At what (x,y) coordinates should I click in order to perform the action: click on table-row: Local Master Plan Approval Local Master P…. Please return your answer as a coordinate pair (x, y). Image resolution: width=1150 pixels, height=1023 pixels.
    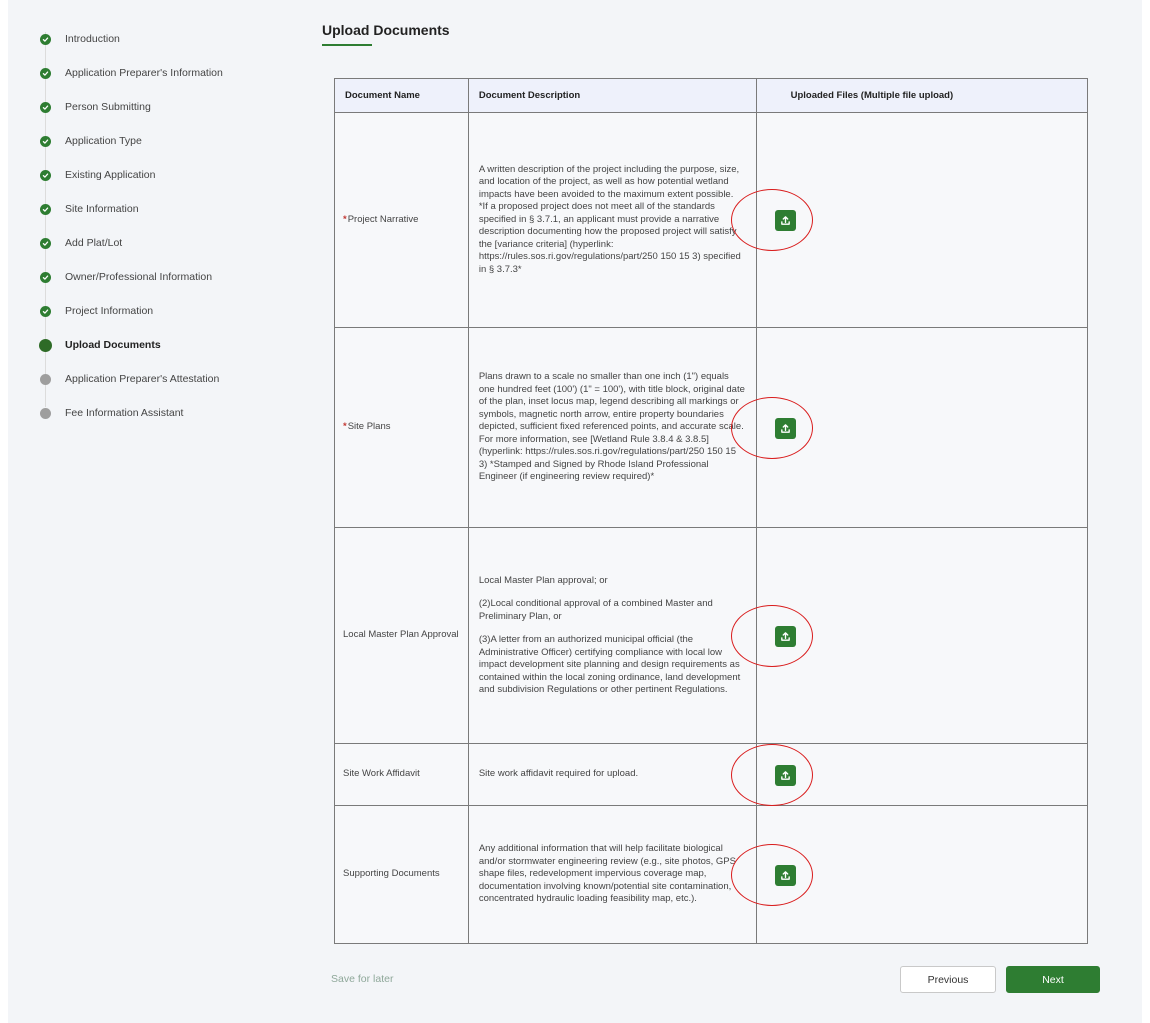
    Looking at the image, I should click on (711, 635).